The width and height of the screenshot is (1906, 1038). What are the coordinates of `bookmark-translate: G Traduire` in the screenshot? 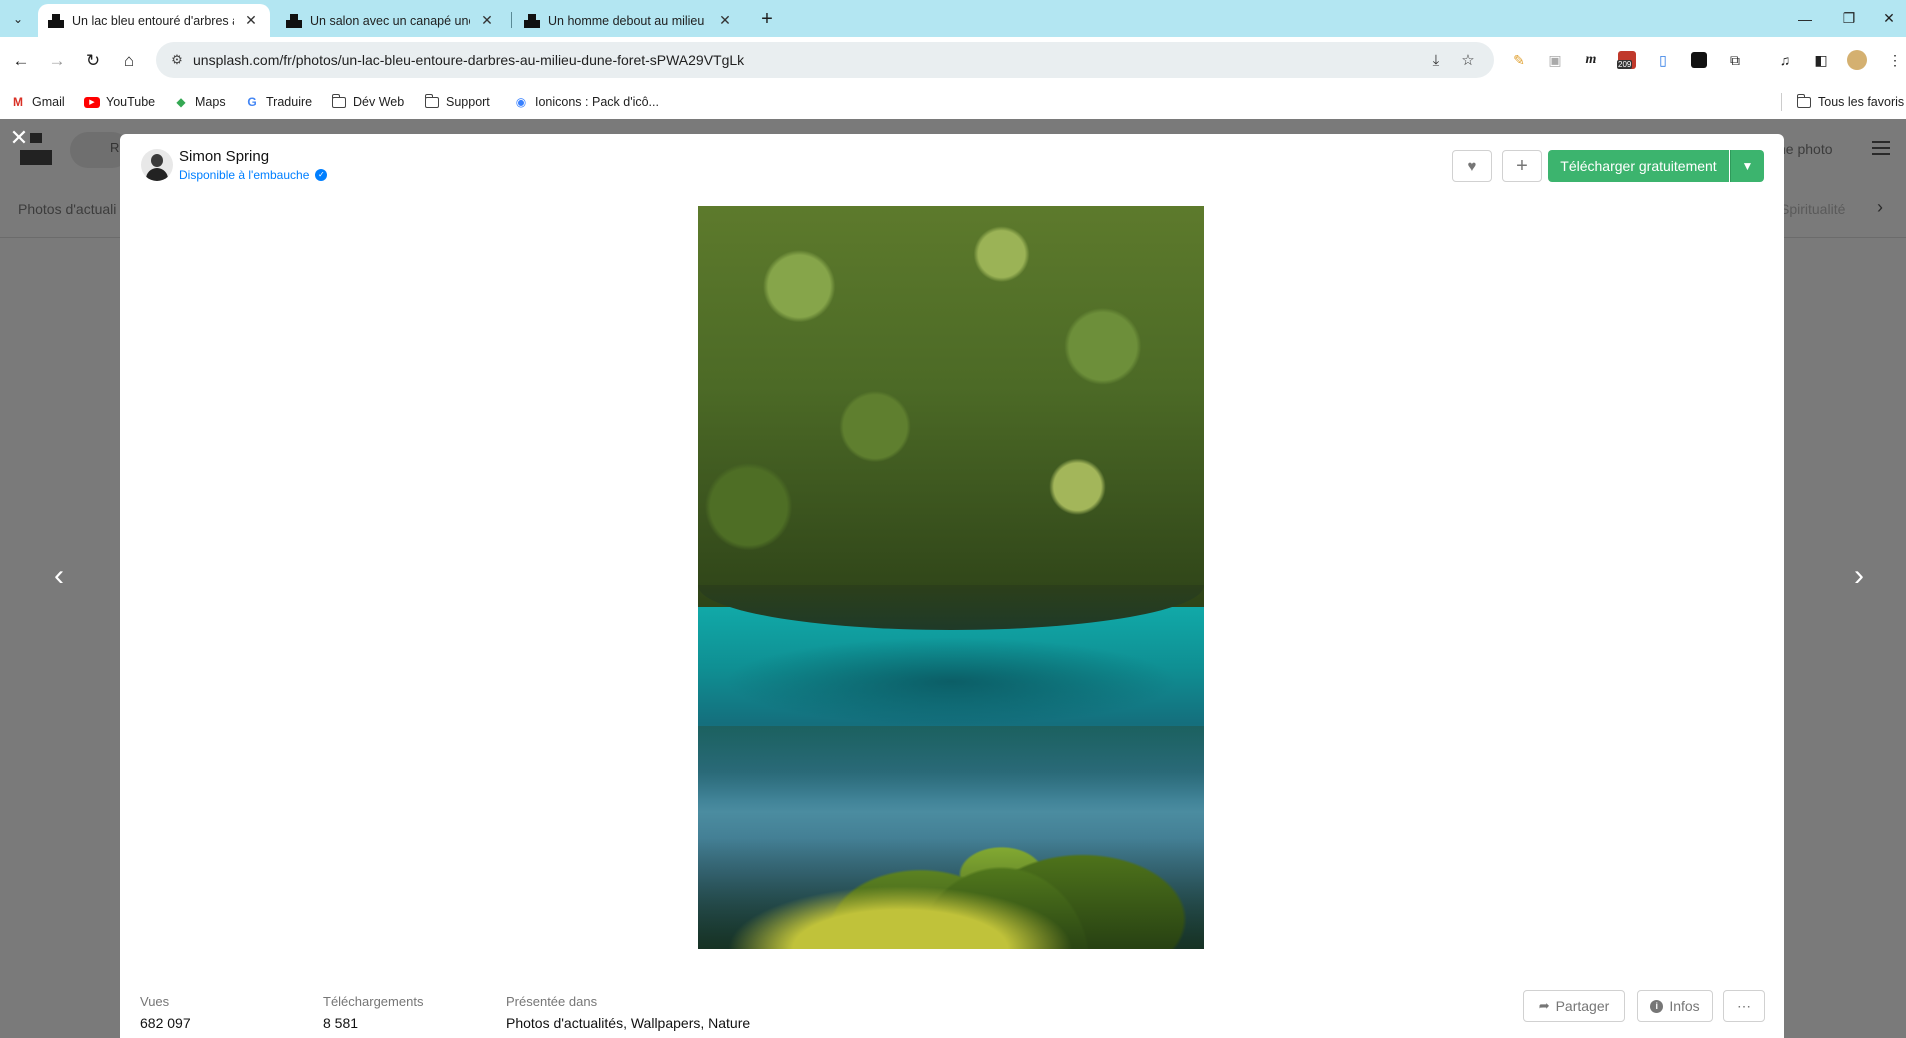 It's located at (278, 102).